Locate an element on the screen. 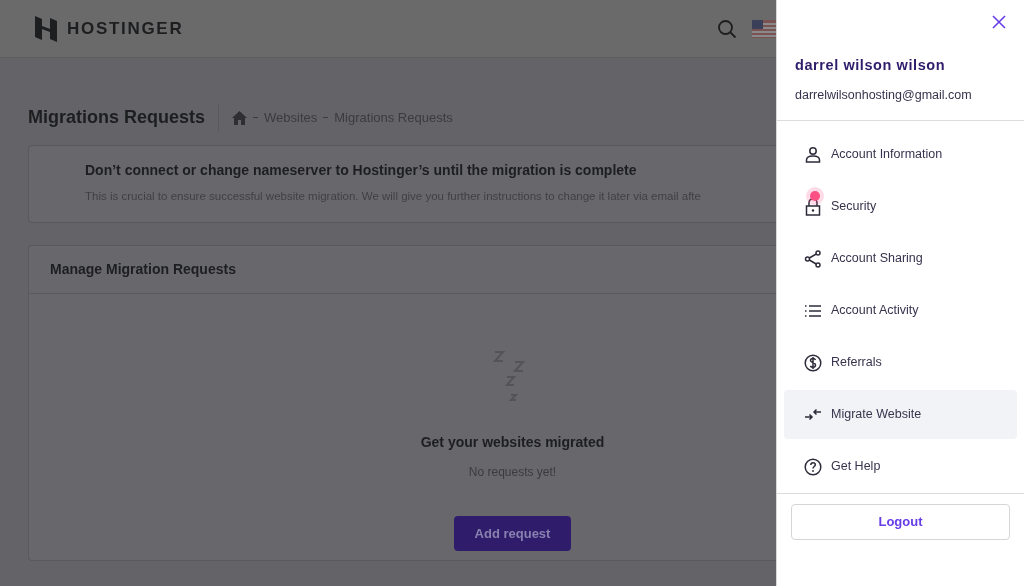 Image resolution: width=1024 pixels, height=586 pixels. user-email: darrelwilsonhosting@gmail.com is located at coordinates (883, 95).